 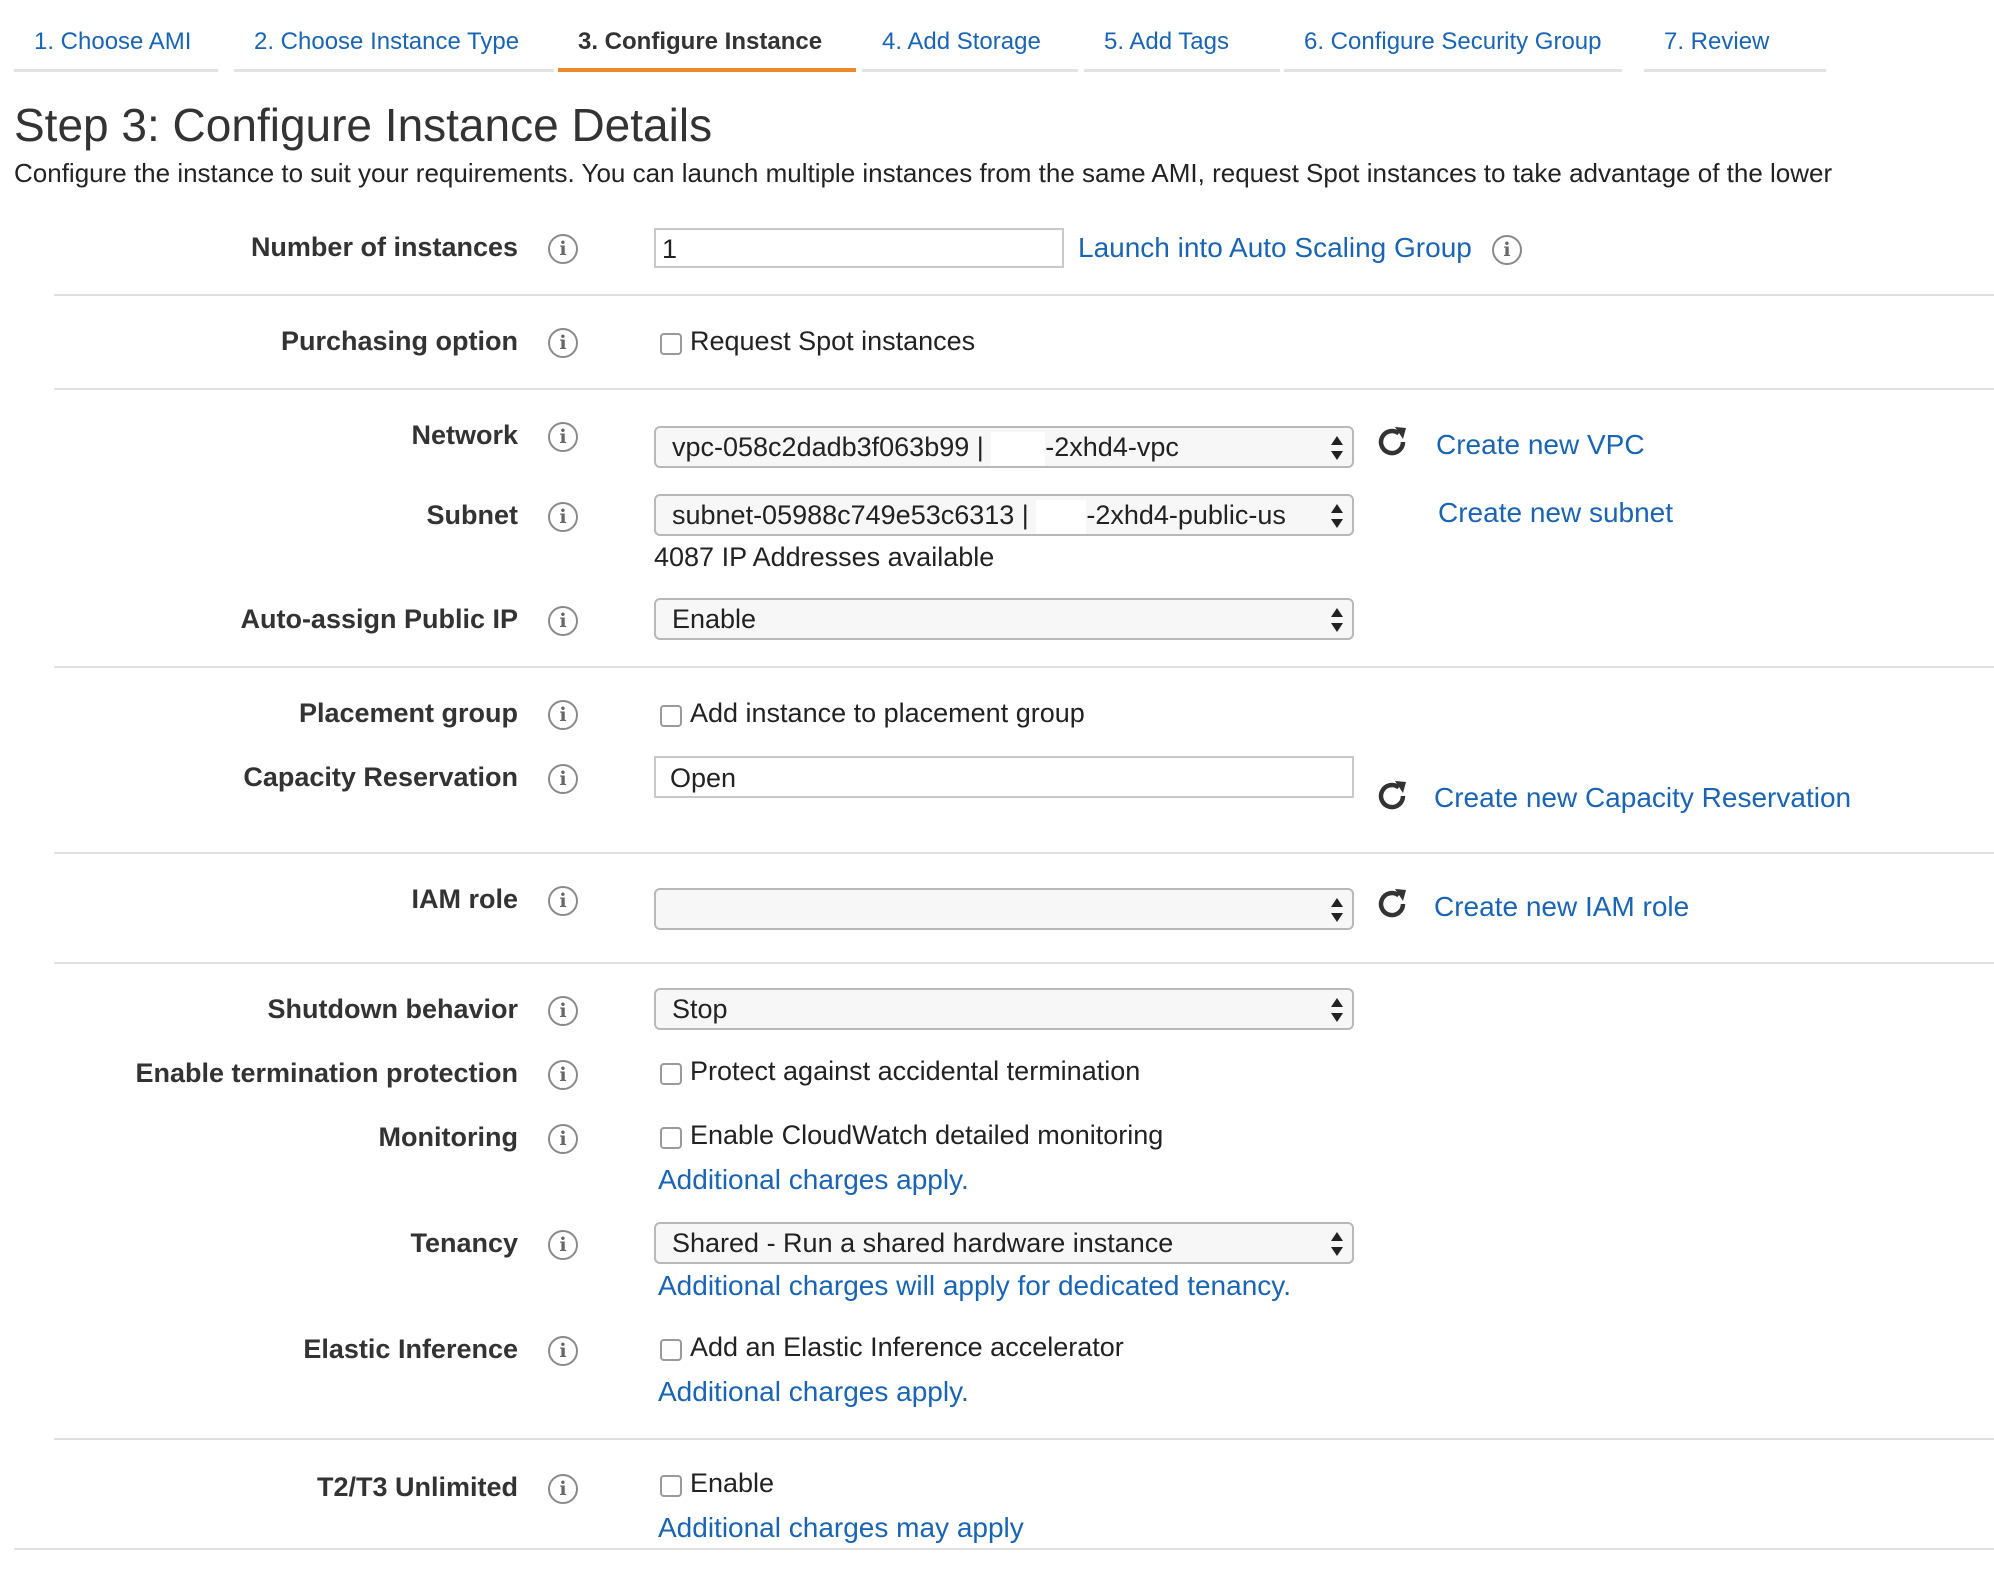 What do you see at coordinates (464, 899) in the screenshot?
I see `label-iam-role: IAM role` at bounding box center [464, 899].